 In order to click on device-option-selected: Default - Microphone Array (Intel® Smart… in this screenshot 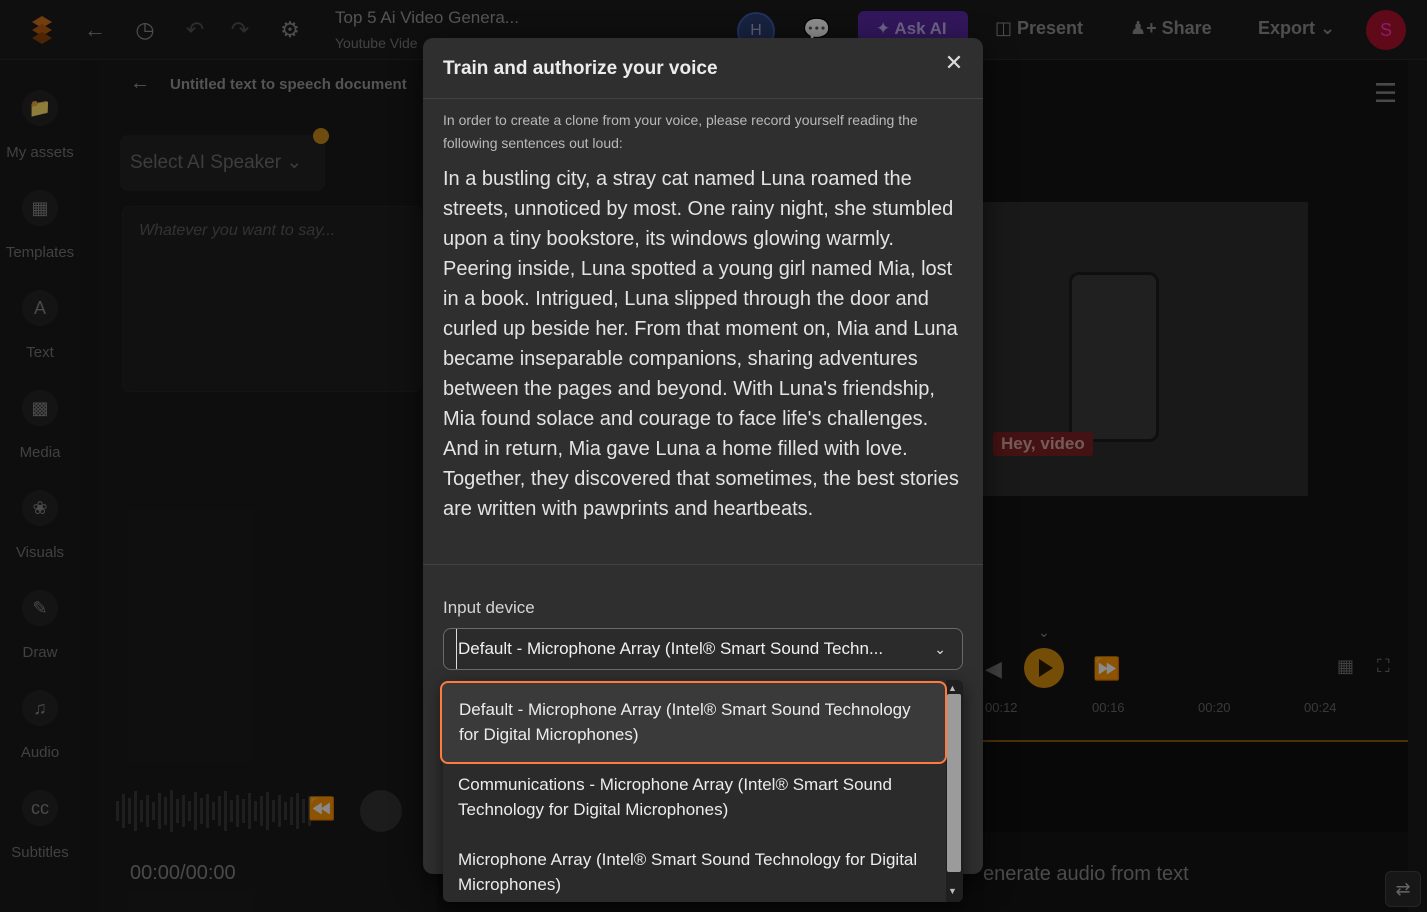, I will do `click(693, 722)`.